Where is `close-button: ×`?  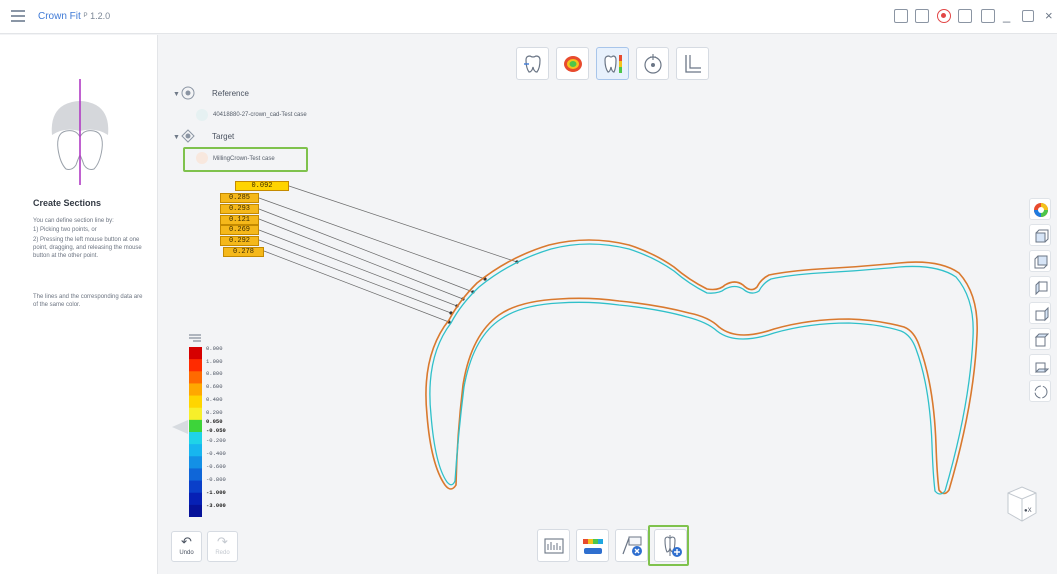
close-button: × is located at coordinates (1051, 16).